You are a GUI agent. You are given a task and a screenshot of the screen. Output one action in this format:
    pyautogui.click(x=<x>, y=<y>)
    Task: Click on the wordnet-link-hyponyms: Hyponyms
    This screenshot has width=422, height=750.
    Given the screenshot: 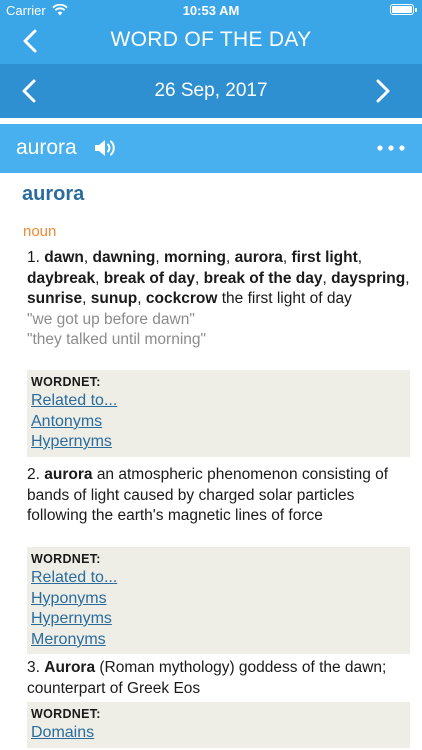 What is the action you would take?
    pyautogui.click(x=220, y=599)
    